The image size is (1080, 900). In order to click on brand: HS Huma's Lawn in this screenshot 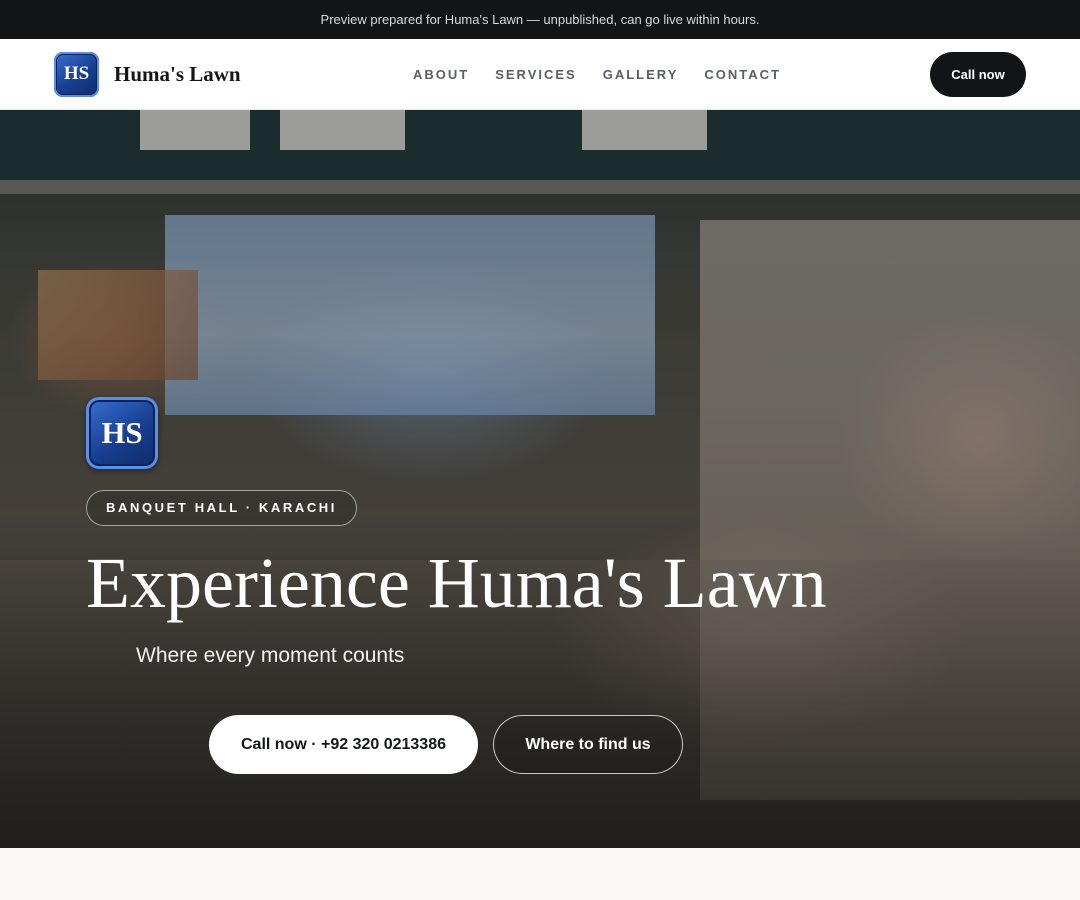, I will do `click(147, 74)`.